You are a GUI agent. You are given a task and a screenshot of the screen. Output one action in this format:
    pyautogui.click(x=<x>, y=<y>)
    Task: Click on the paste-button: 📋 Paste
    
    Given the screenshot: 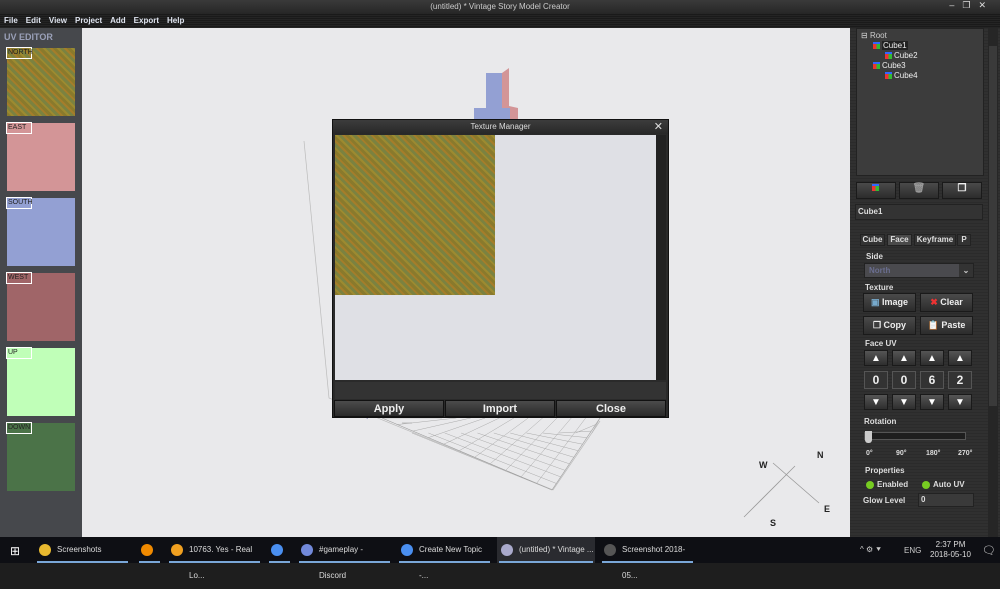 What is the action you would take?
    pyautogui.click(x=946, y=325)
    